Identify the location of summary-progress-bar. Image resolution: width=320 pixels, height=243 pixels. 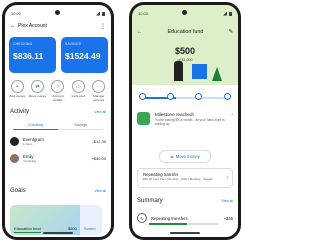
(183, 224).